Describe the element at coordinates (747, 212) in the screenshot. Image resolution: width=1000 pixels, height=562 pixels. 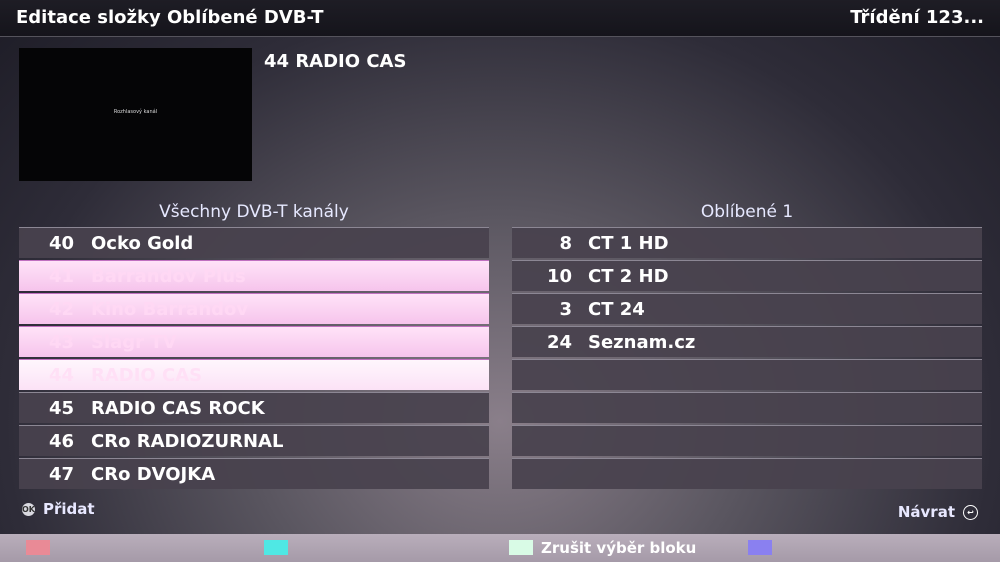
I see `favorites-title: Oblíbené 1` at that location.